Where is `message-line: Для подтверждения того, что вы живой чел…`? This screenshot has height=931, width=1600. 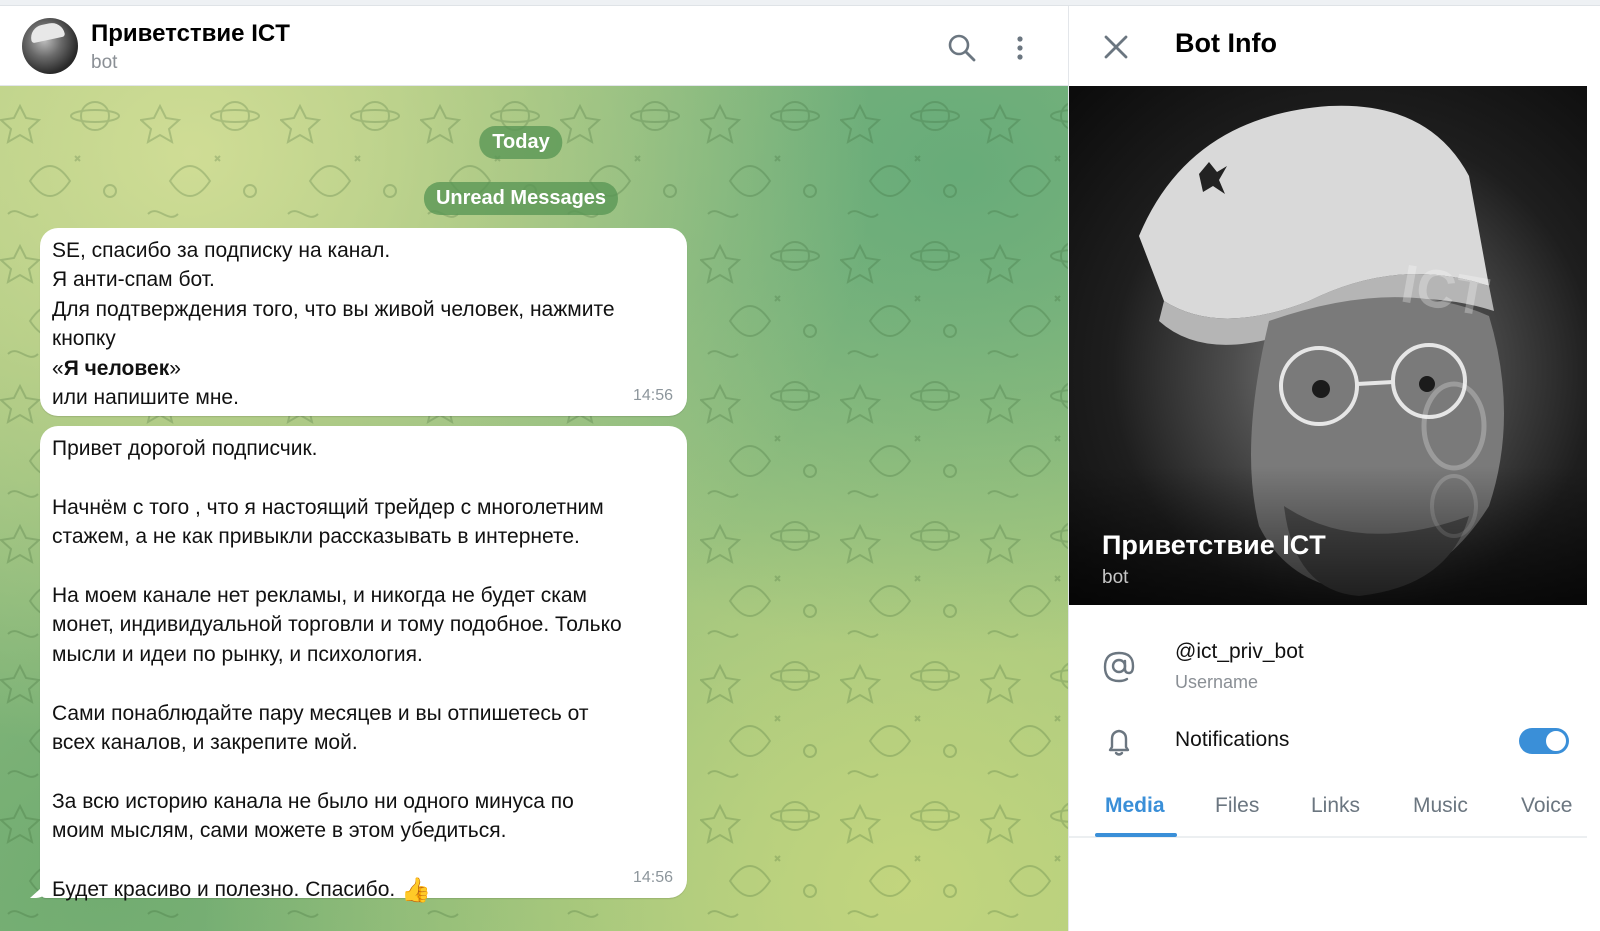 message-line: Для подтверждения того, что вы живой чел… is located at coordinates (333, 309).